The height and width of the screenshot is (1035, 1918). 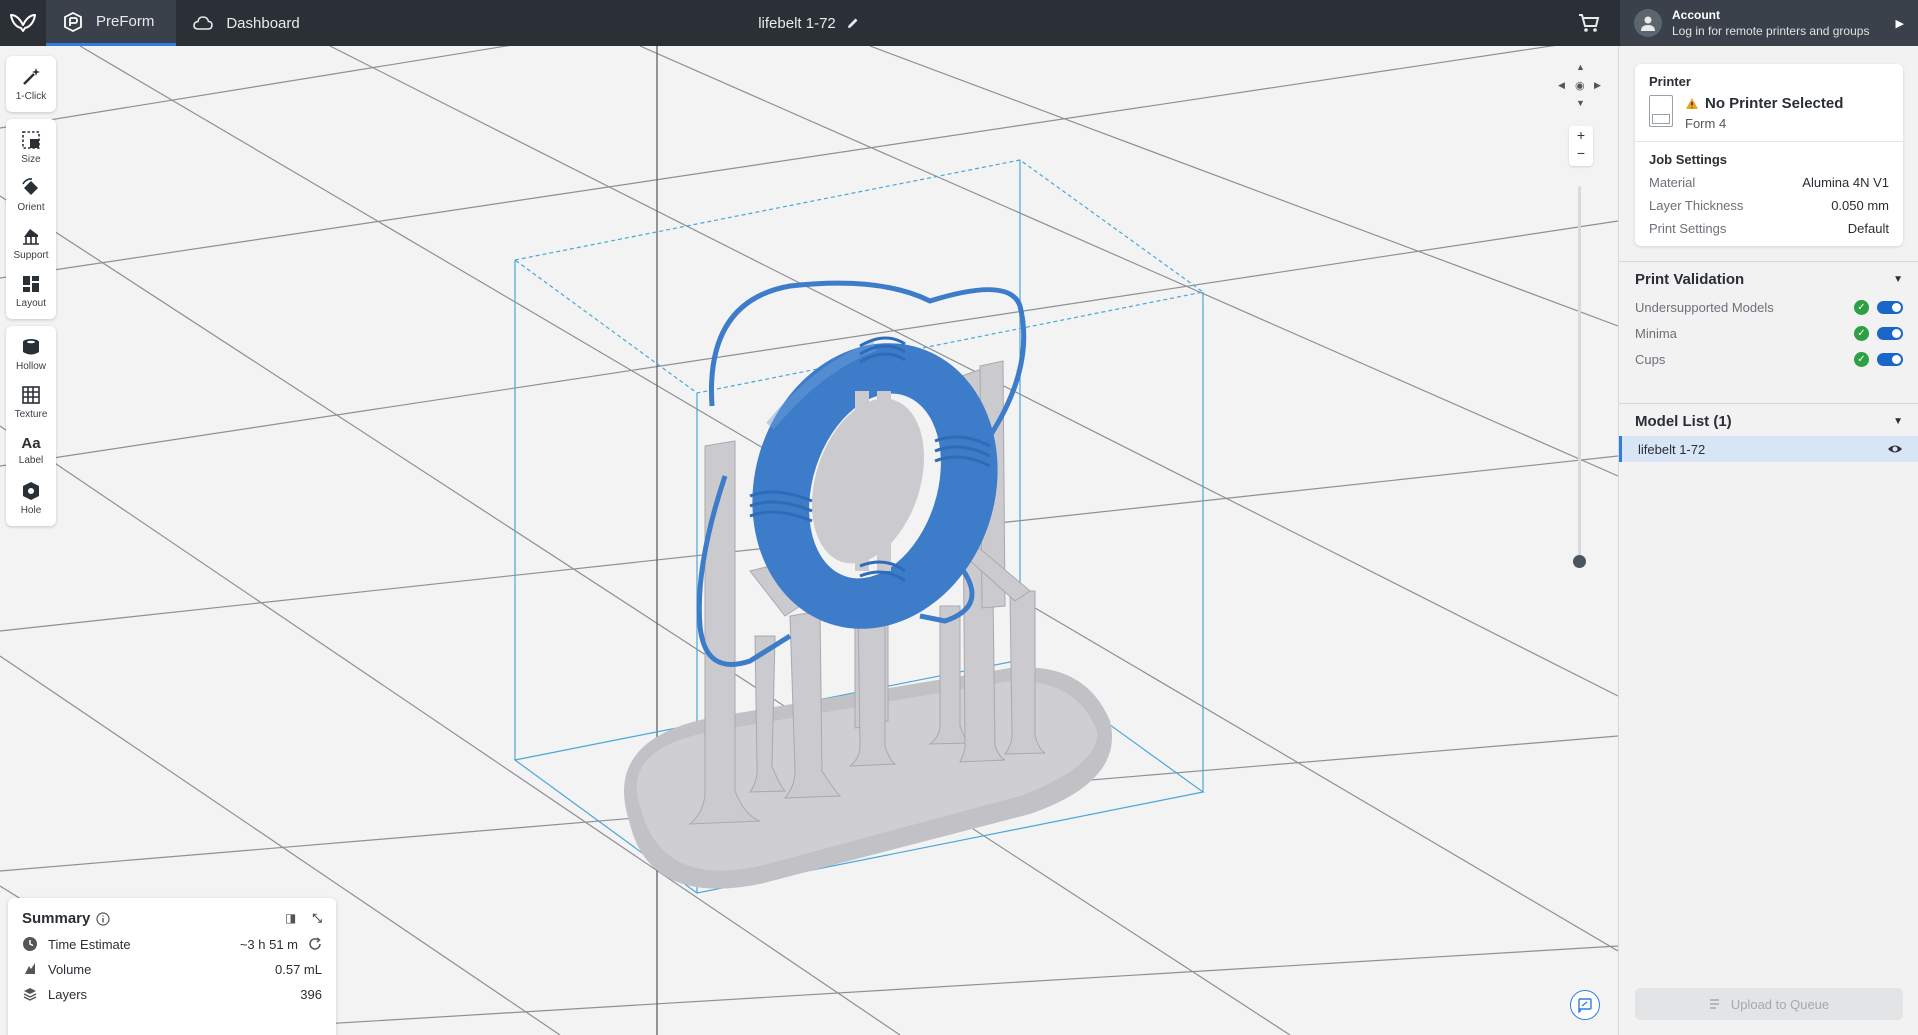 I want to click on job-setting-layer-thickness: Layer Thickness 0.050 mm, so click(x=1769, y=205).